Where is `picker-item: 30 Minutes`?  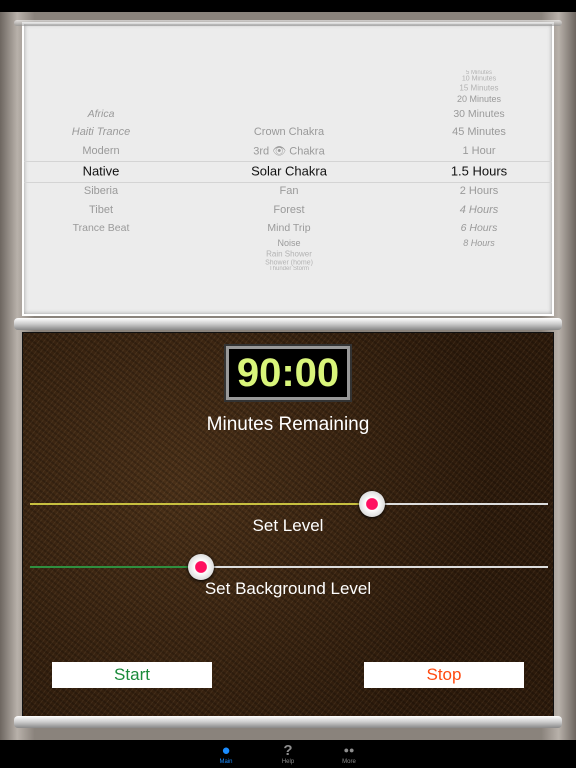
picker-item: 30 Minutes is located at coordinates (479, 114).